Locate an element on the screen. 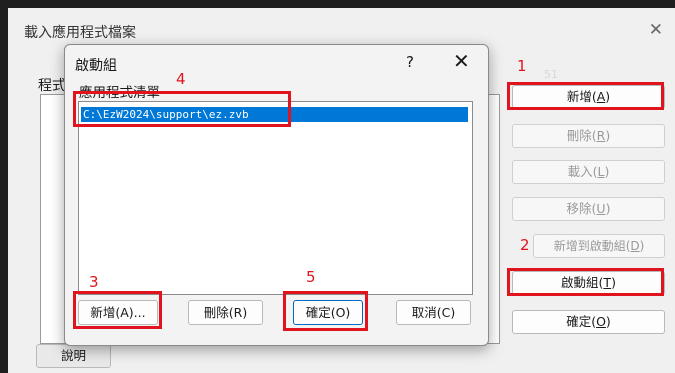 This screenshot has width=675, height=373. faint-counter: 51 is located at coordinates (551, 74).